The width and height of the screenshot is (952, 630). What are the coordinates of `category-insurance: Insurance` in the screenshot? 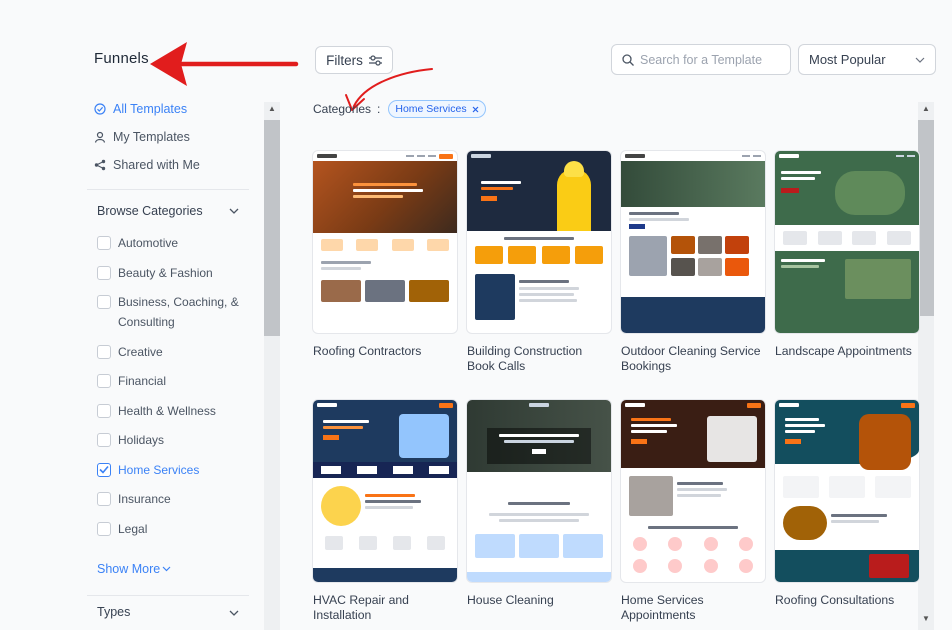 It's located at (168, 499).